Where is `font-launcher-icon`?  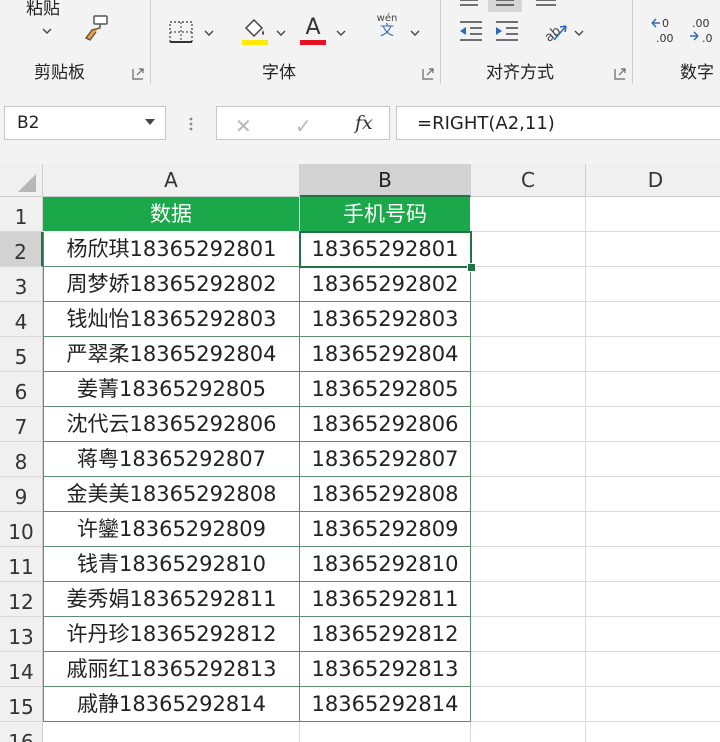 font-launcher-icon is located at coordinates (428, 74).